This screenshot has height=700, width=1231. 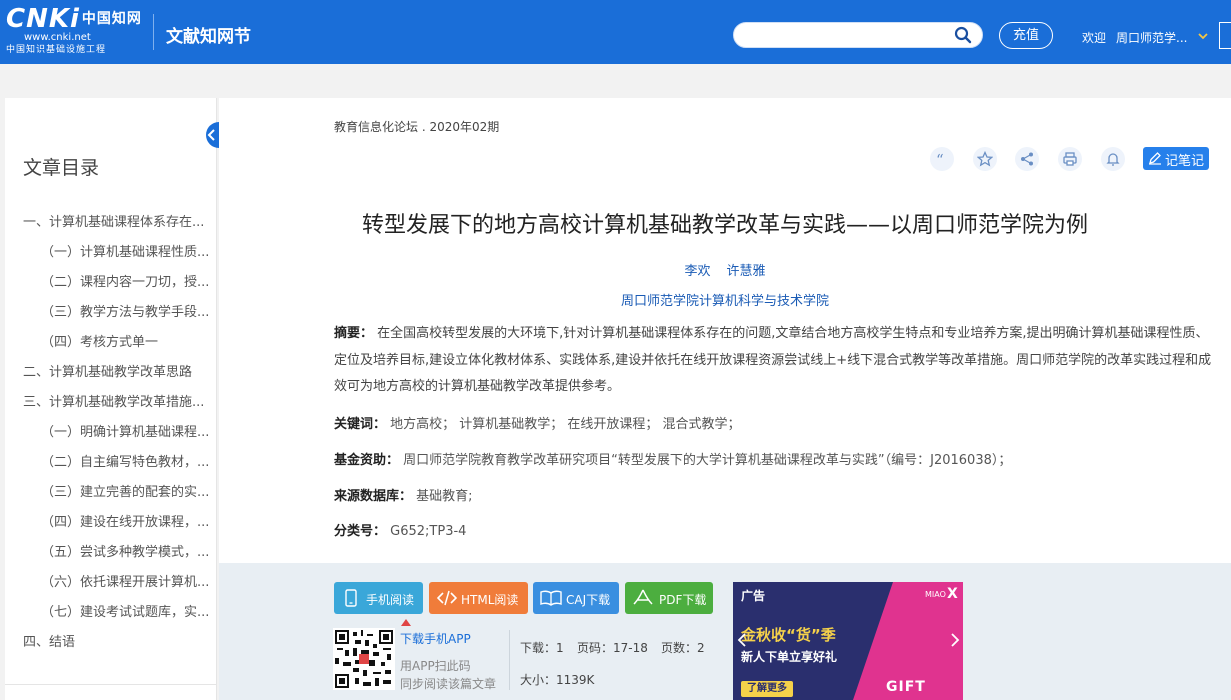 What do you see at coordinates (557, 680) in the screenshot?
I see `file-size: 大小：1139K` at bounding box center [557, 680].